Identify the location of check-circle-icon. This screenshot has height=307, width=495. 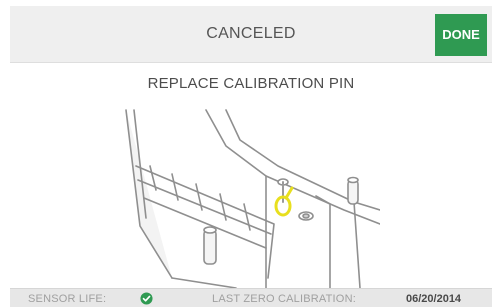
(146, 298).